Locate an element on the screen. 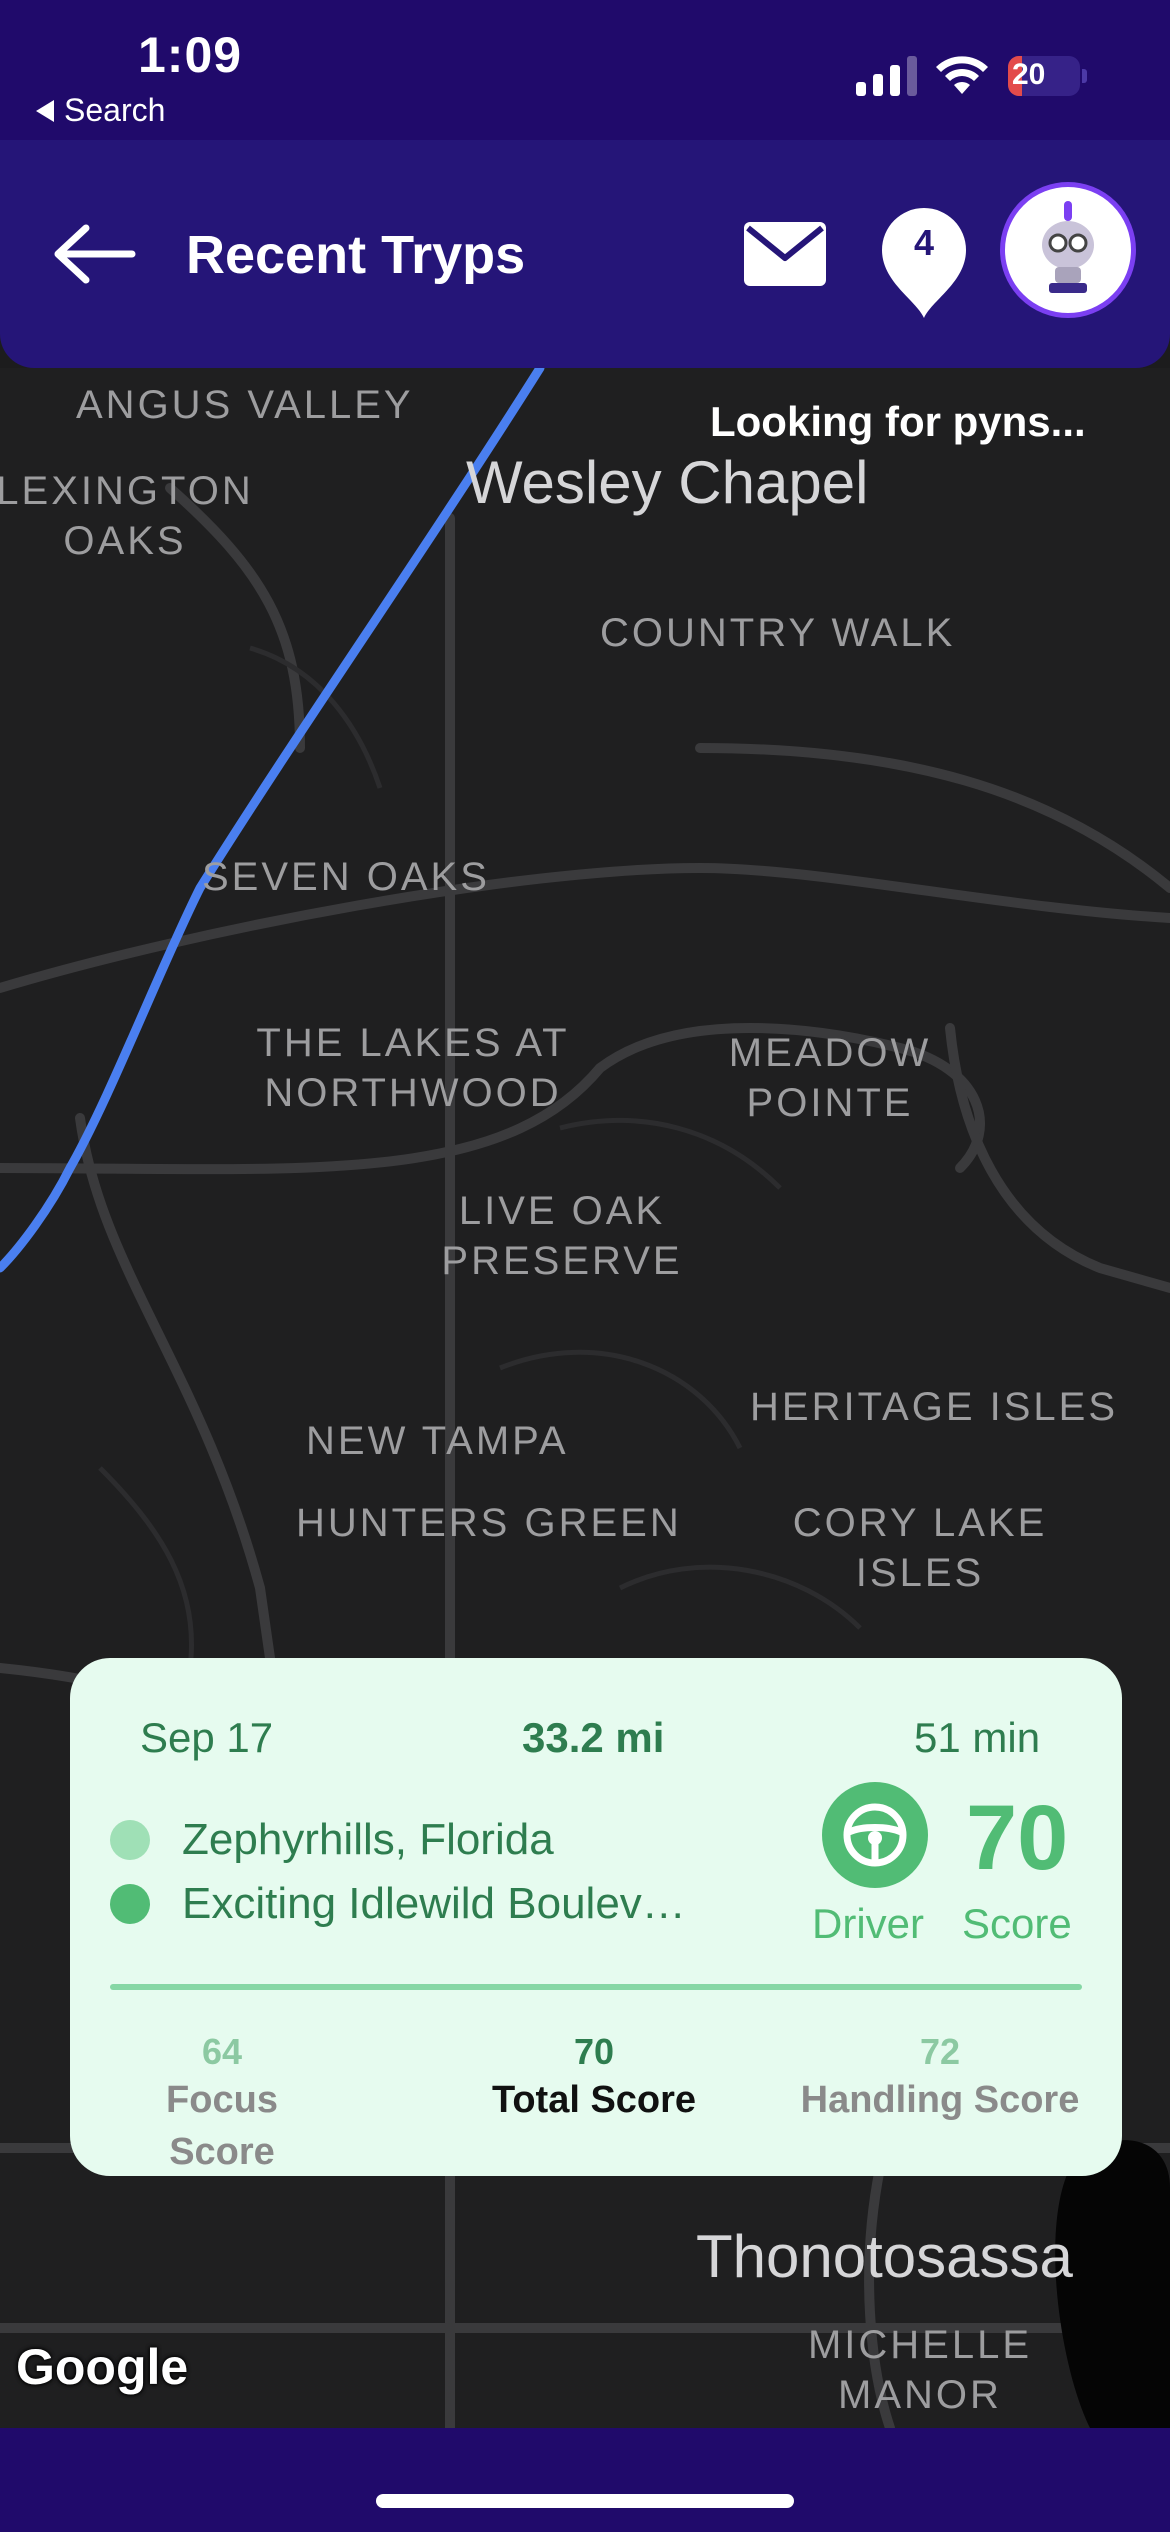 The width and height of the screenshot is (1170, 2532). map-label-live-oak-preserve: LIVE OAK PRESERVE is located at coordinates (562, 1236).